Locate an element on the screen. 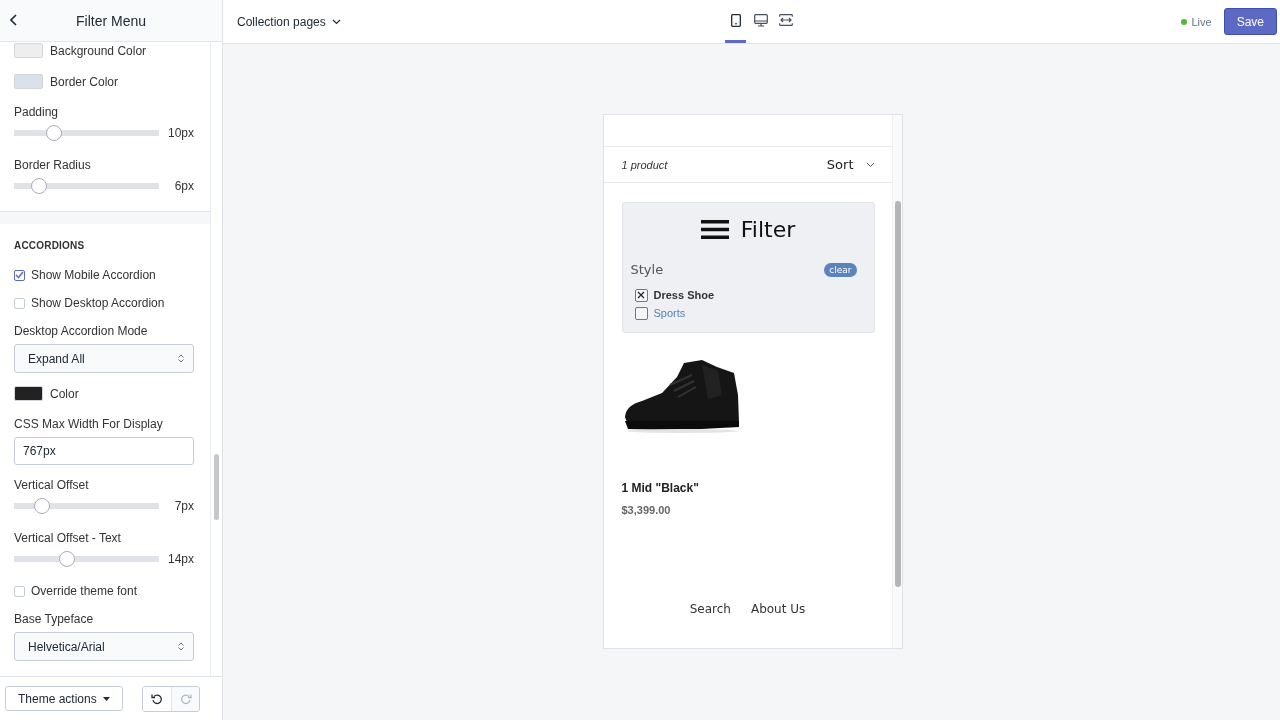 This screenshot has width=1280, height=720. footer-link: About Us is located at coordinates (778, 609).